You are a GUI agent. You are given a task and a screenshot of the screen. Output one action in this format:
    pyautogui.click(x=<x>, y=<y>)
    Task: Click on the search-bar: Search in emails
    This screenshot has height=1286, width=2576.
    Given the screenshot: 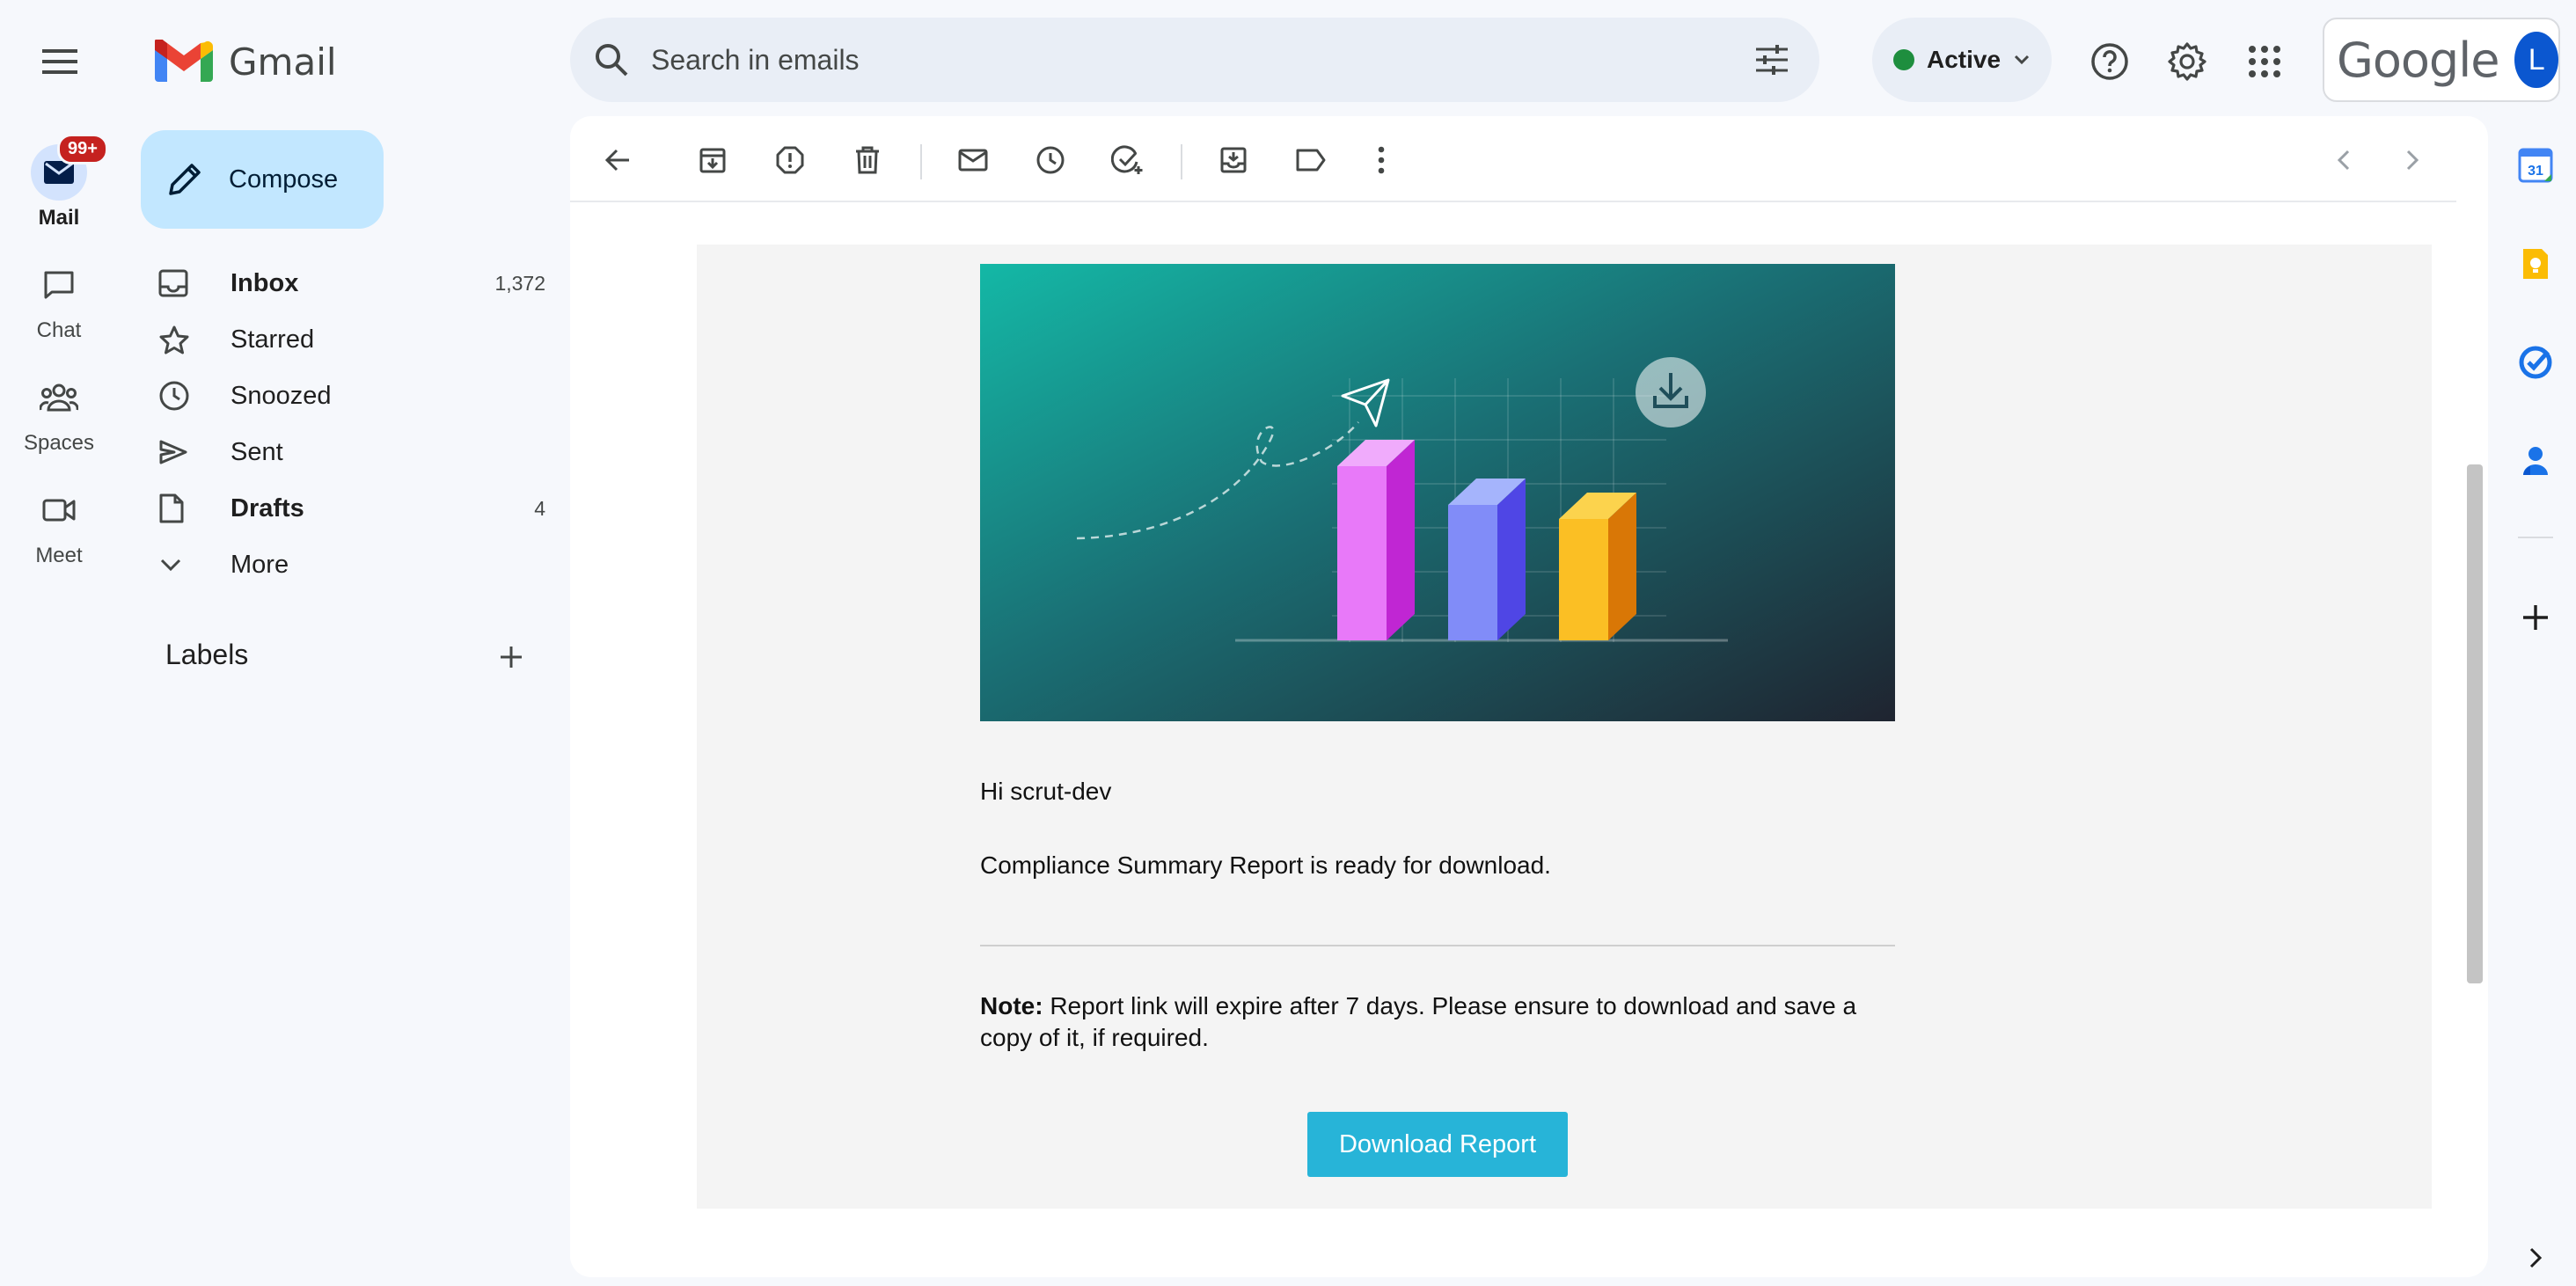 What is the action you would take?
    pyautogui.click(x=1194, y=60)
    